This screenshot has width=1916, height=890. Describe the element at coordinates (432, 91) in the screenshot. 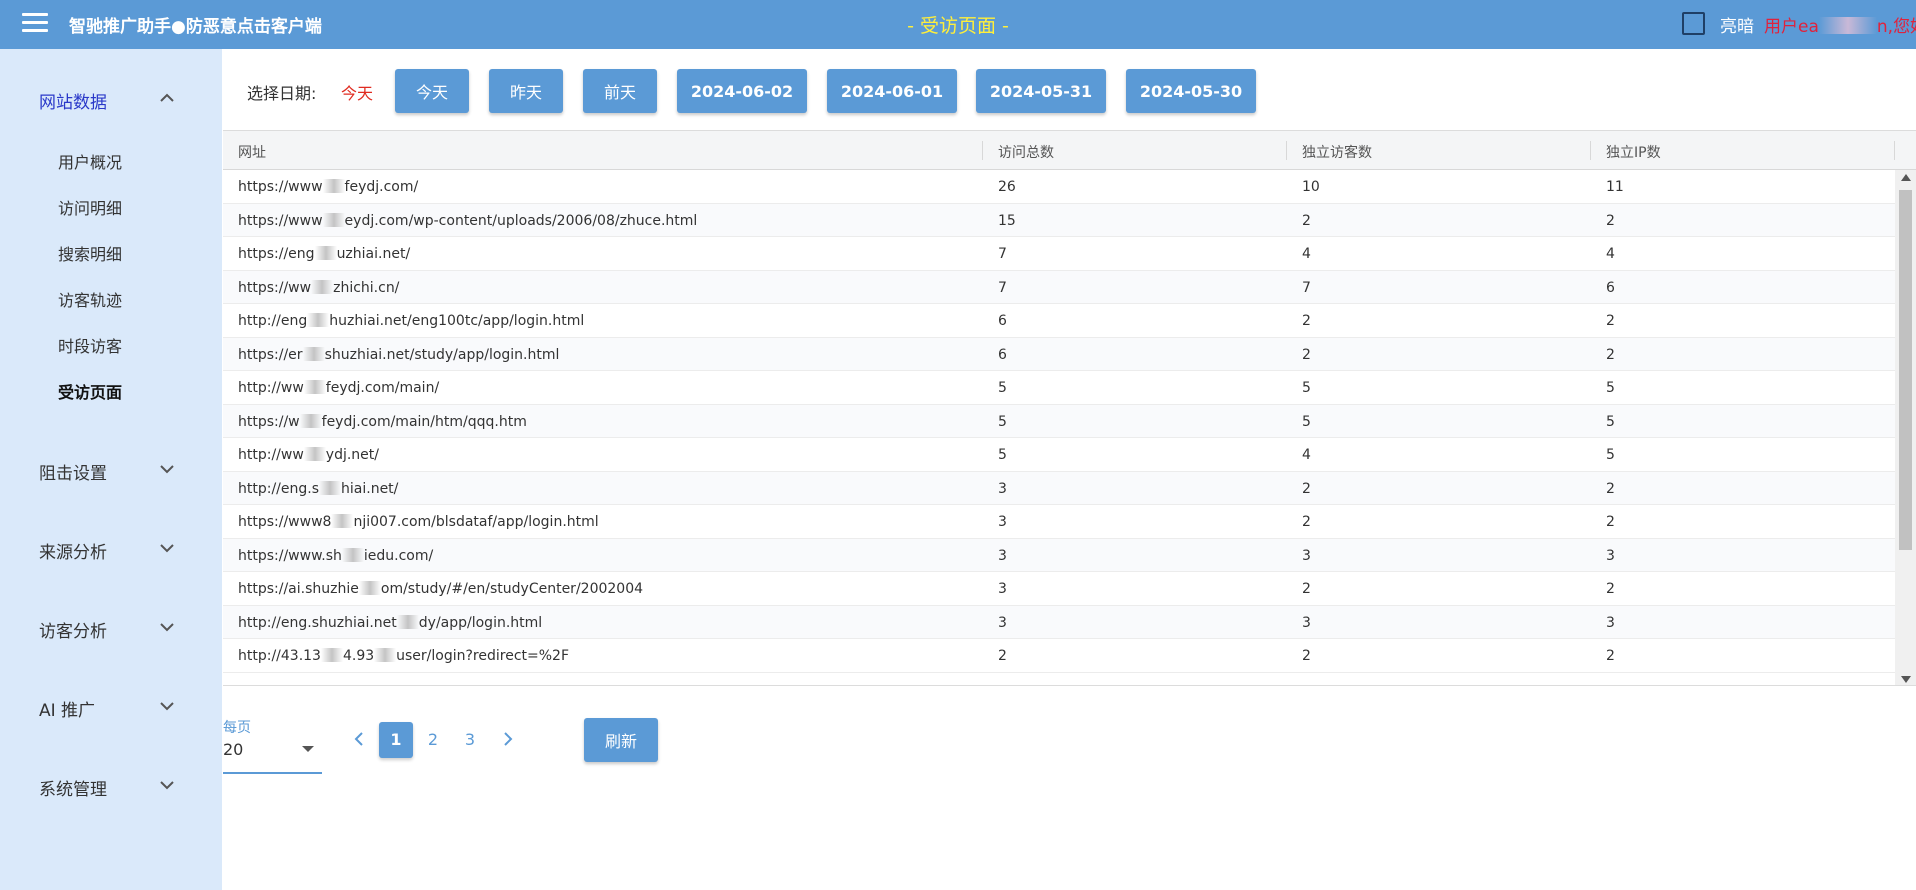

I see `date-button-today: 今天` at that location.